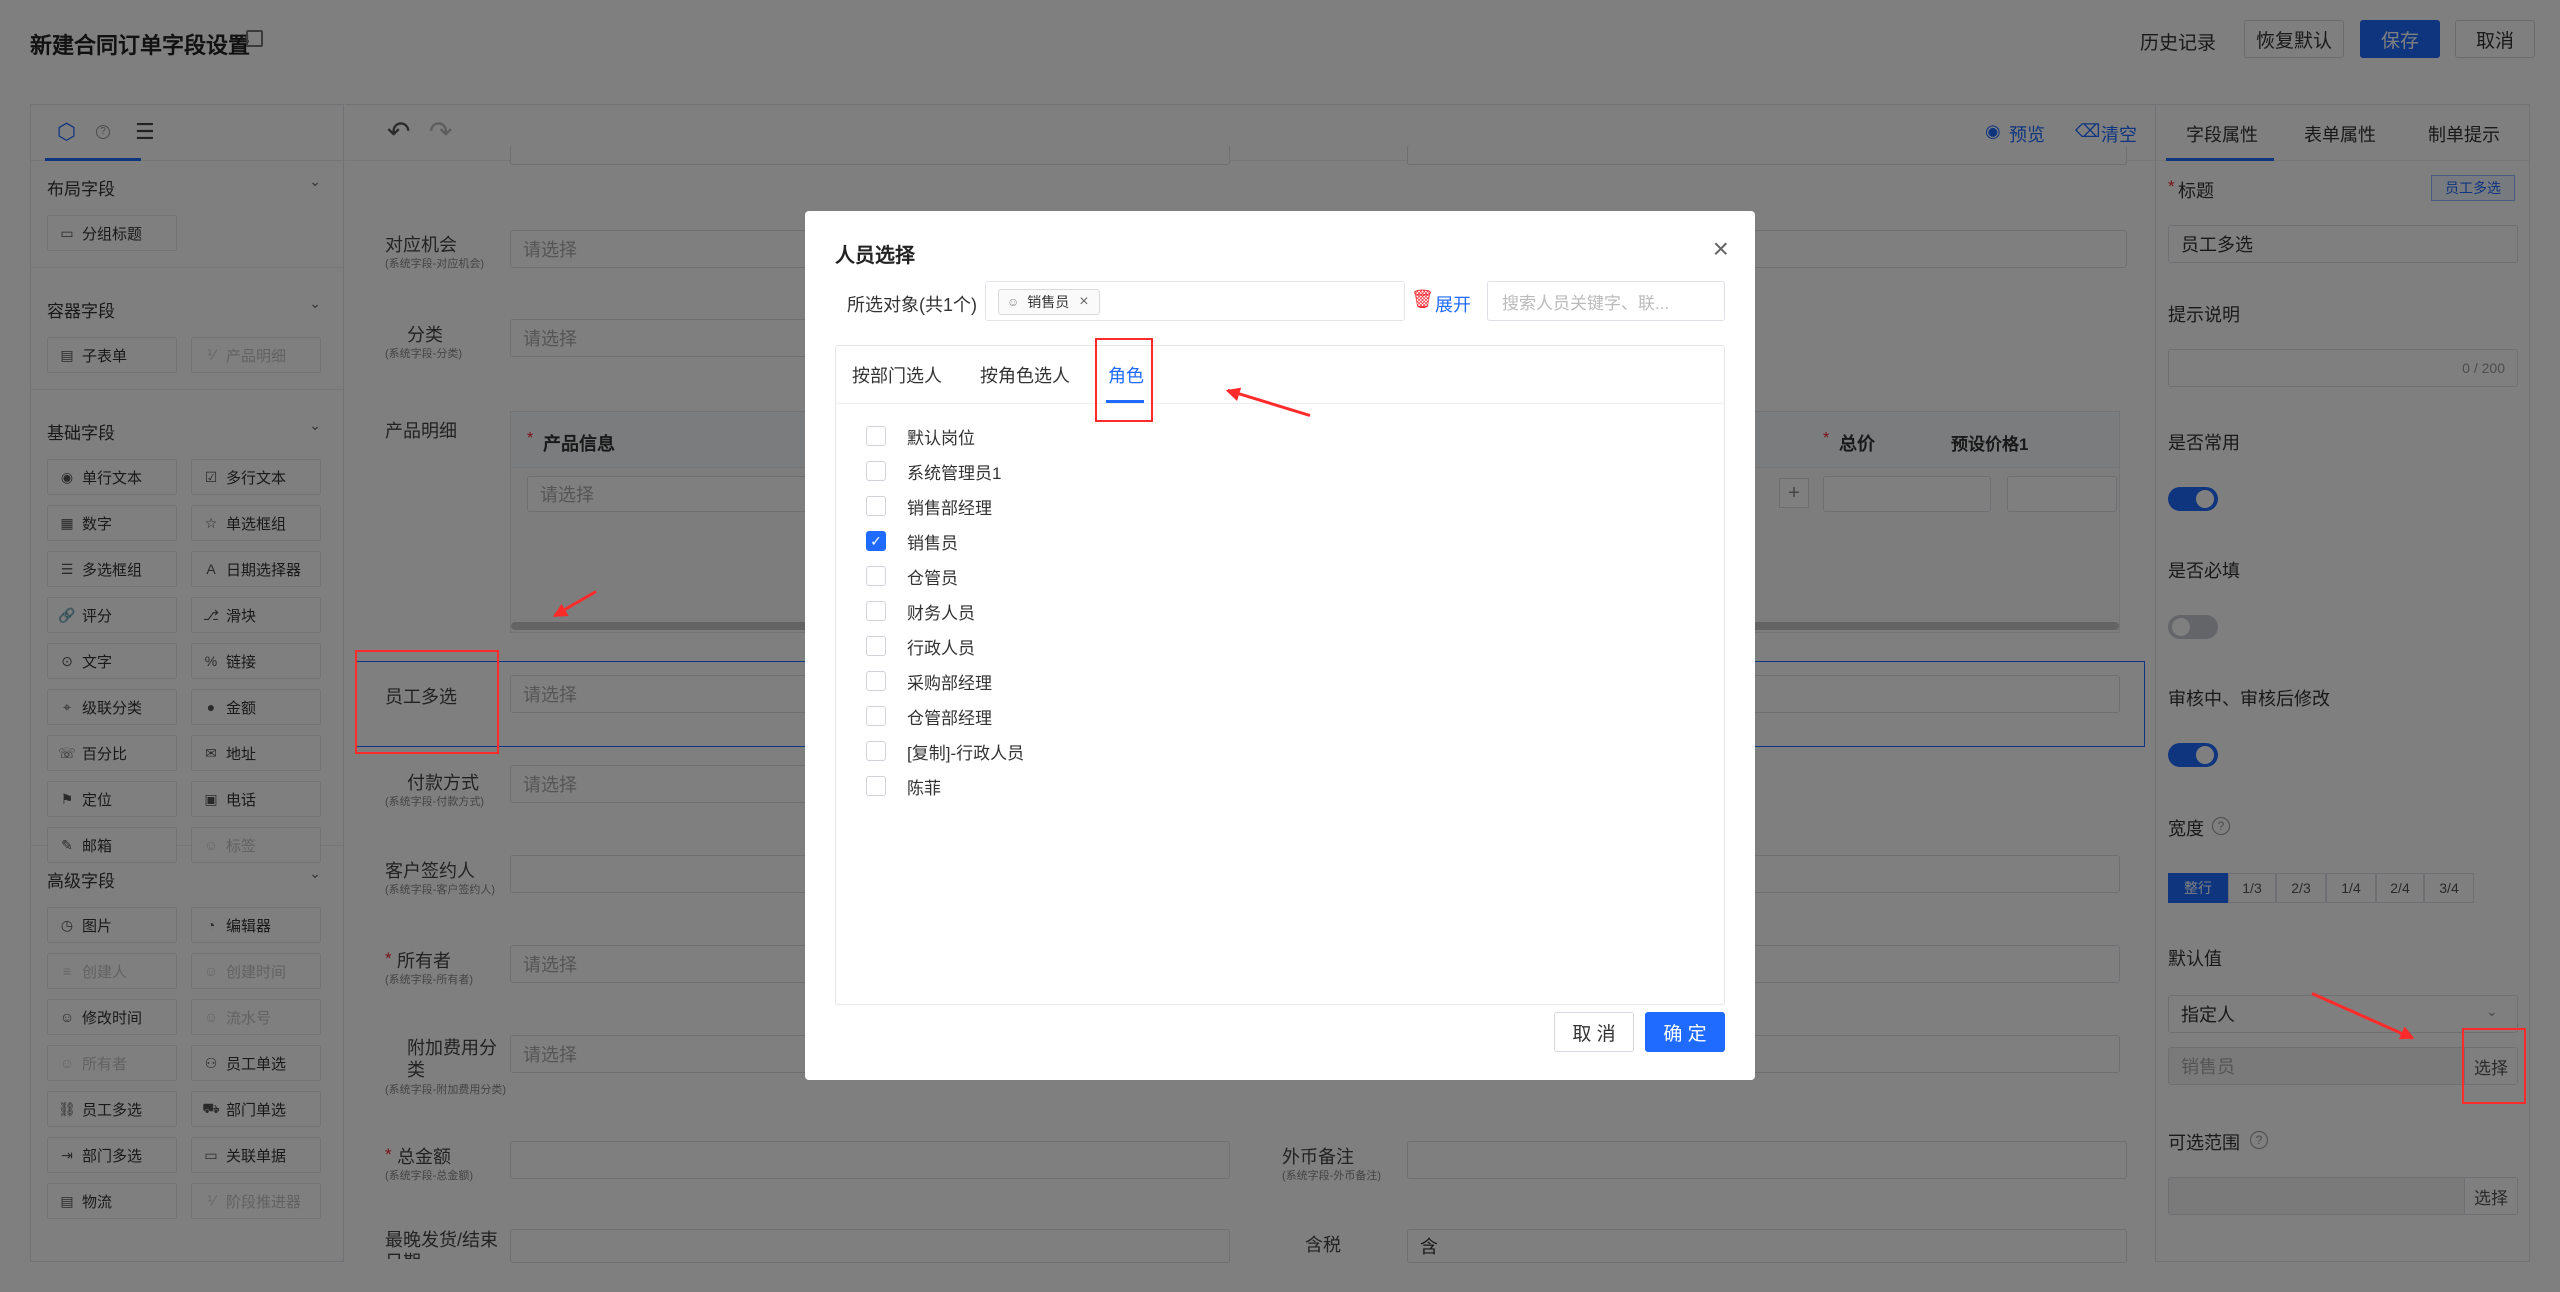 This screenshot has width=2560, height=1292. Describe the element at coordinates (932, 543) in the screenshot. I see `role-option-label: 销售员` at that location.